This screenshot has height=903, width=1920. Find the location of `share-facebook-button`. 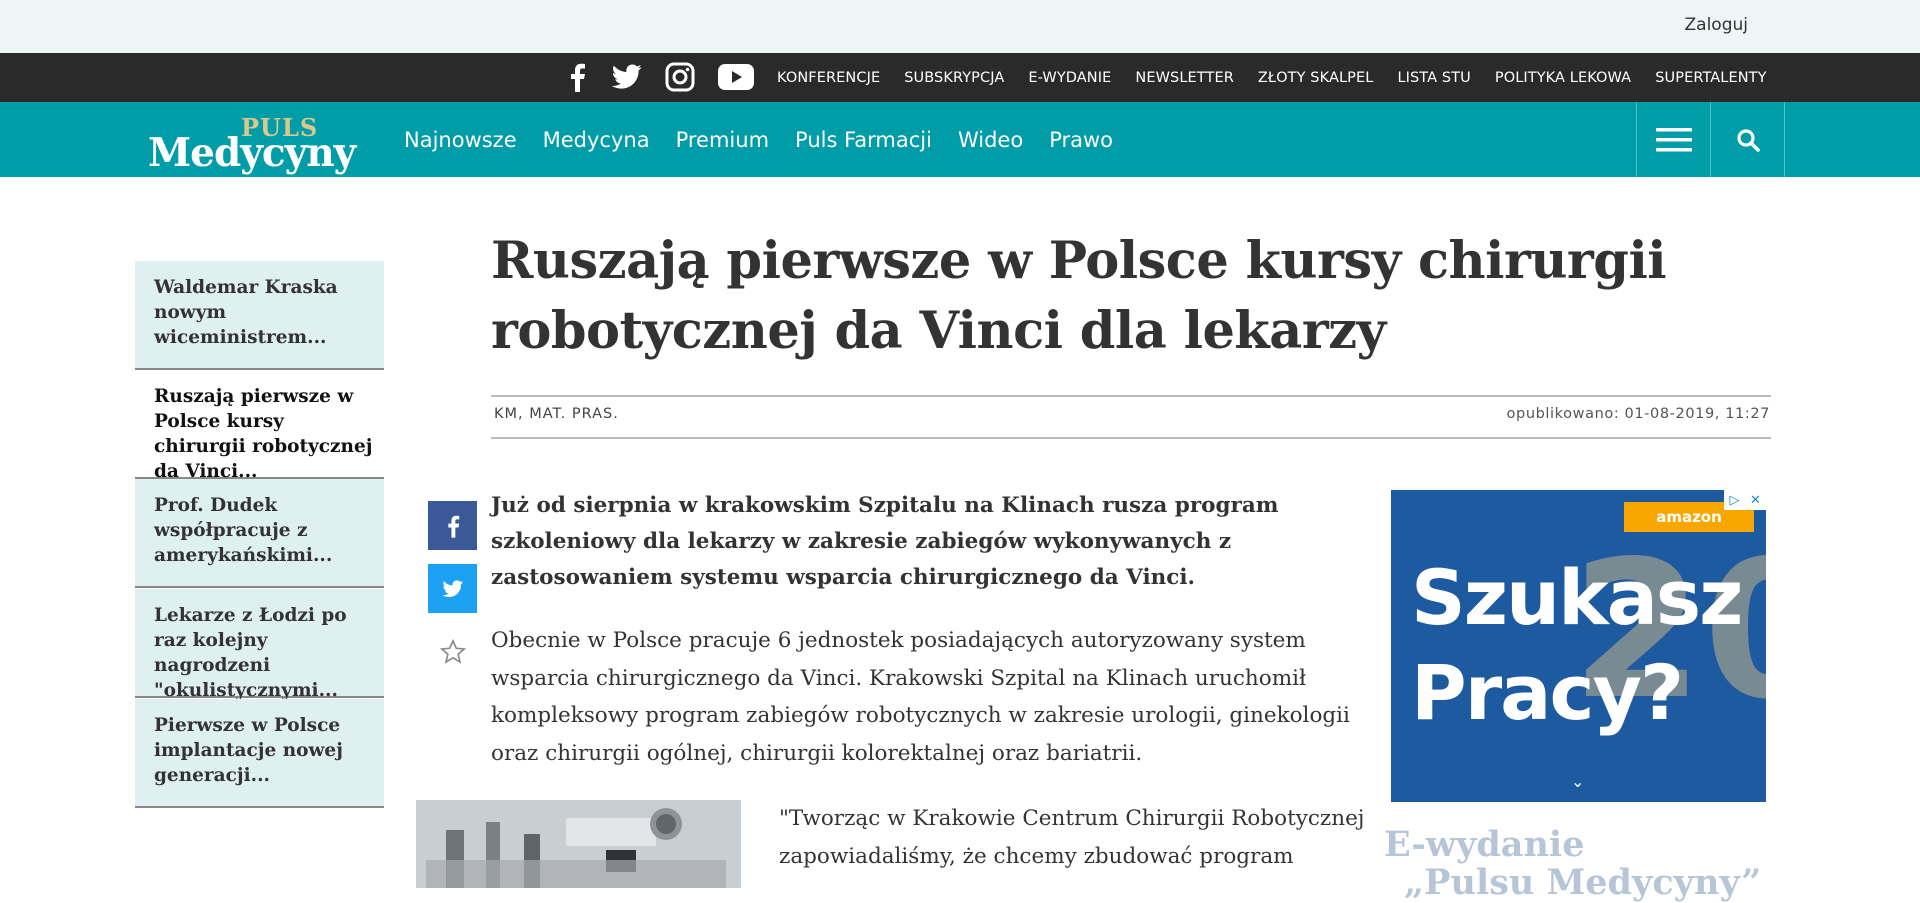

share-facebook-button is located at coordinates (452, 525).